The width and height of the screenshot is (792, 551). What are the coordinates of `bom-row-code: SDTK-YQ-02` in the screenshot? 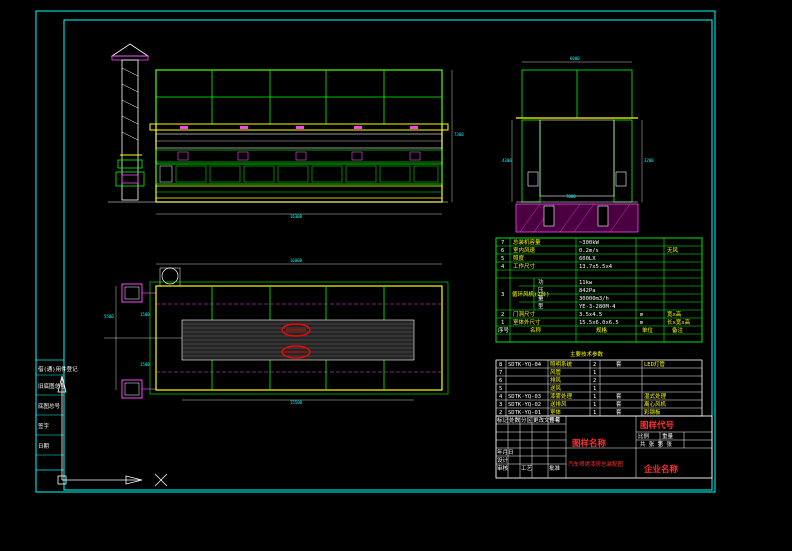 It's located at (524, 405).